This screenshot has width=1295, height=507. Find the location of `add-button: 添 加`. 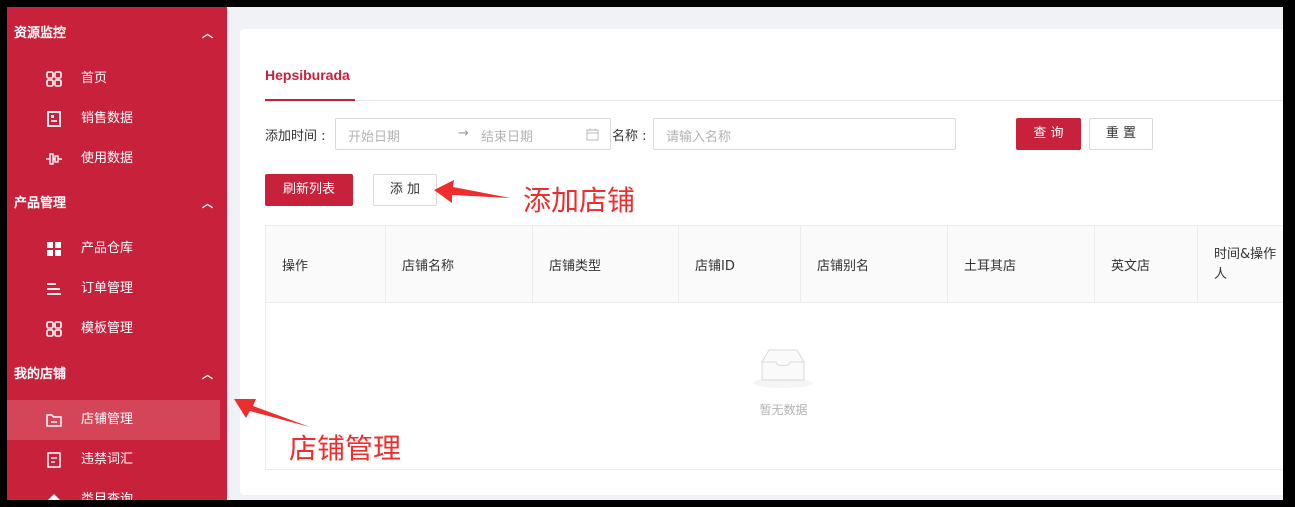

add-button: 添 加 is located at coordinates (405, 190).